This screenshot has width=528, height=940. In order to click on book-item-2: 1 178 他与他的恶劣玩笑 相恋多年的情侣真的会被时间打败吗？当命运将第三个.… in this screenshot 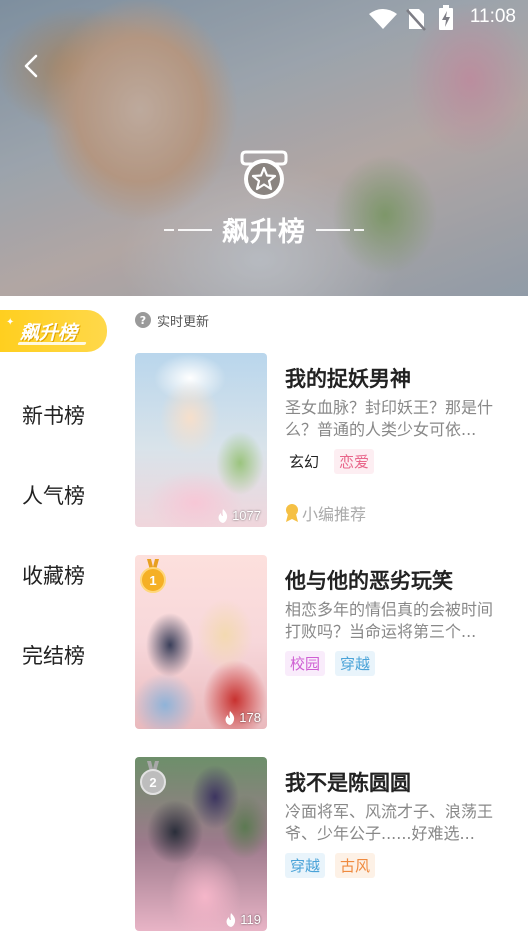, I will do `click(325, 642)`.